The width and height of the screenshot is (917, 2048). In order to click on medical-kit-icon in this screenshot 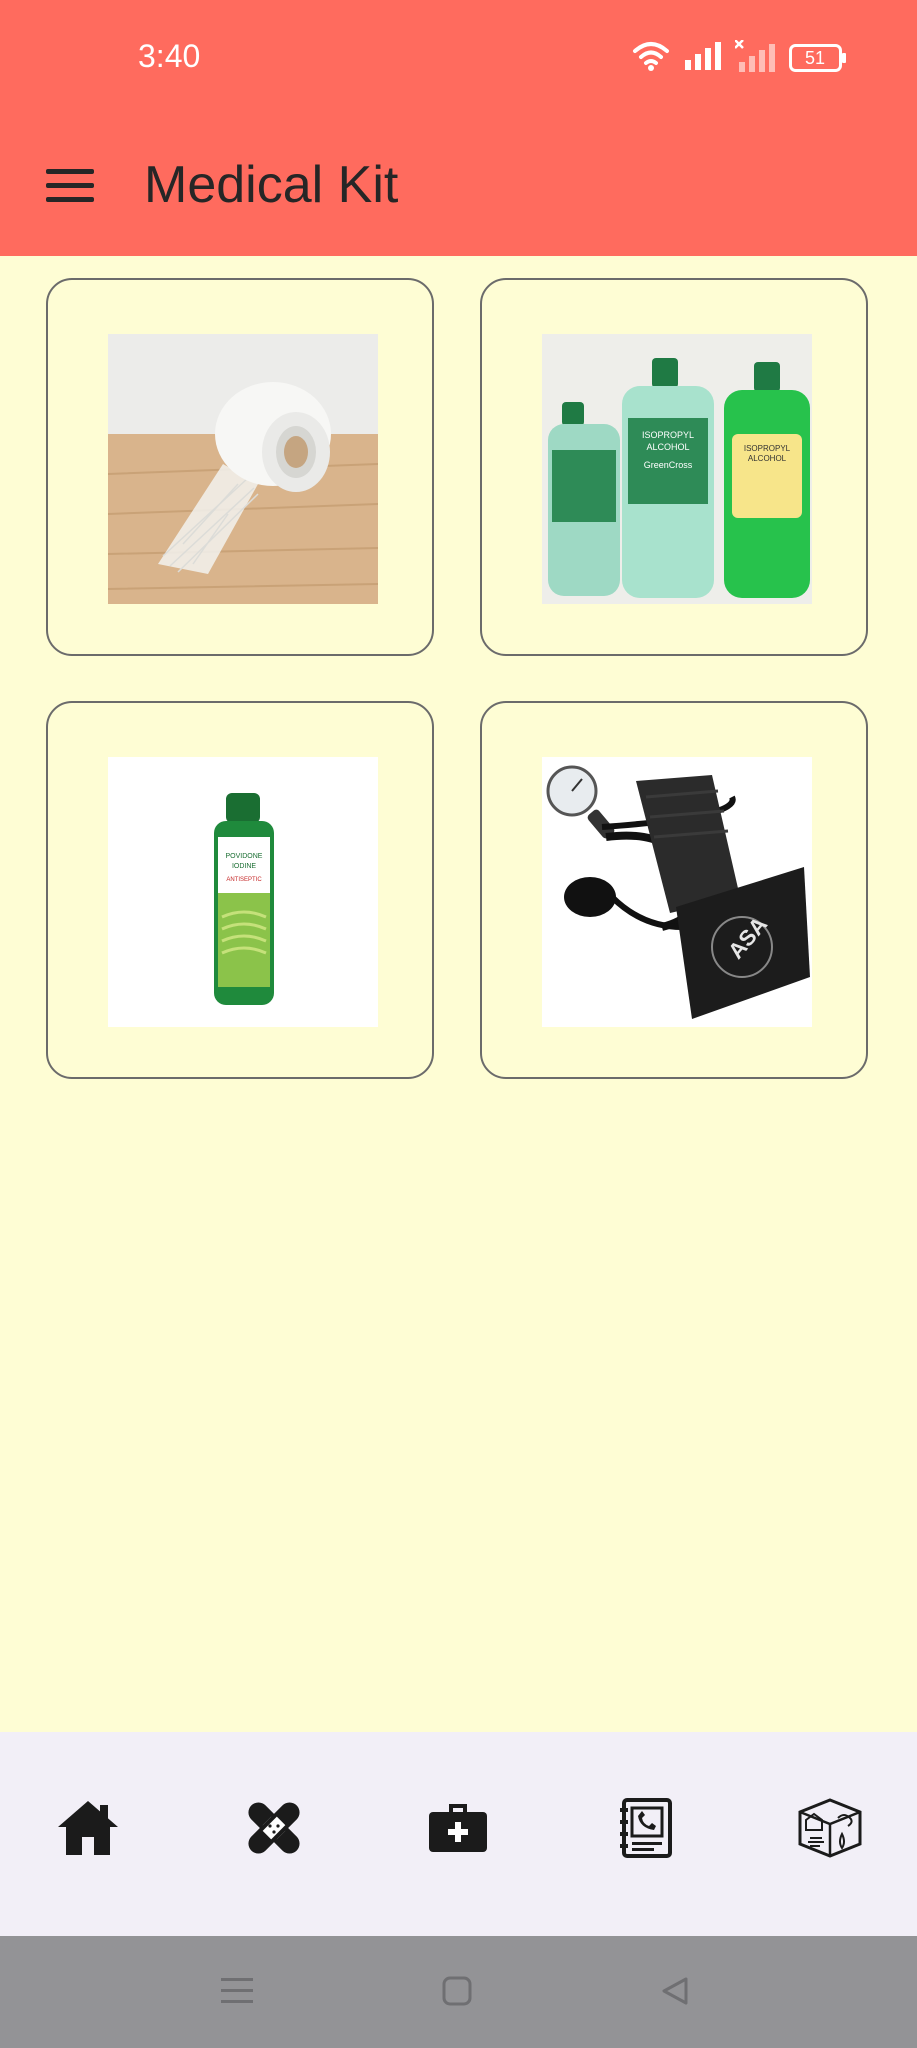, I will do `click(458, 1830)`.